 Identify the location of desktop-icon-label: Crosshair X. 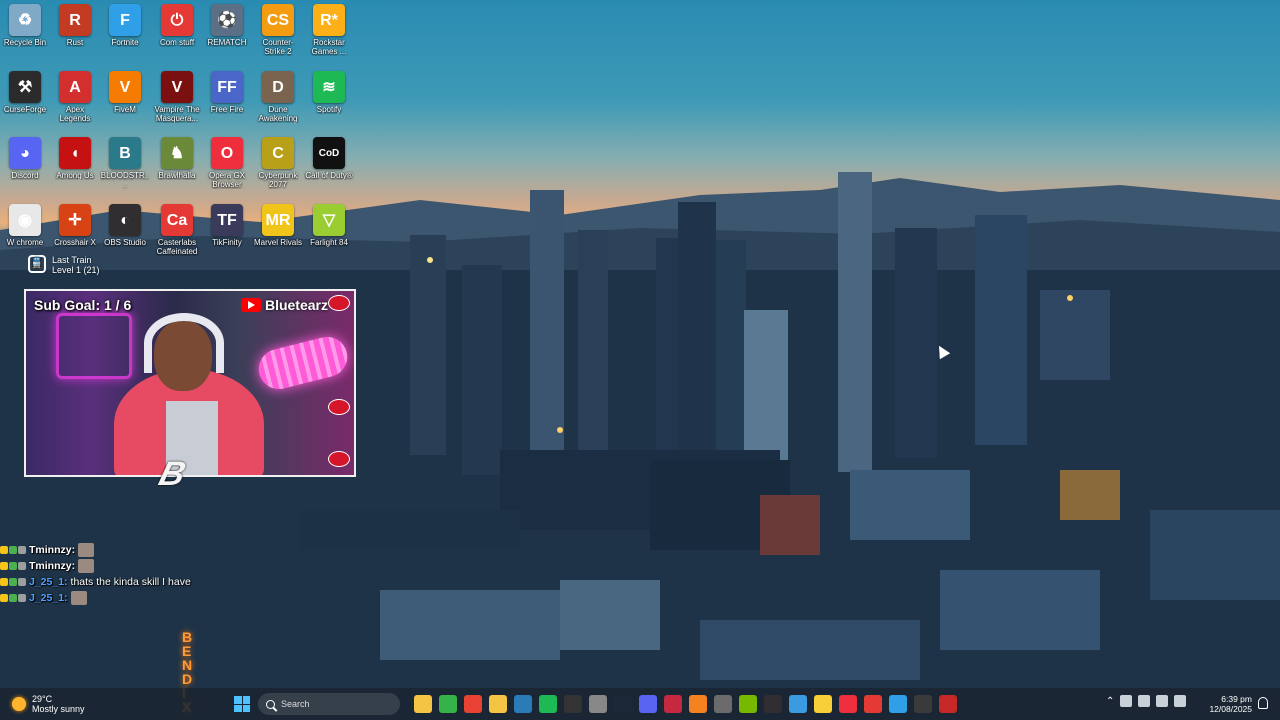
(75, 242).